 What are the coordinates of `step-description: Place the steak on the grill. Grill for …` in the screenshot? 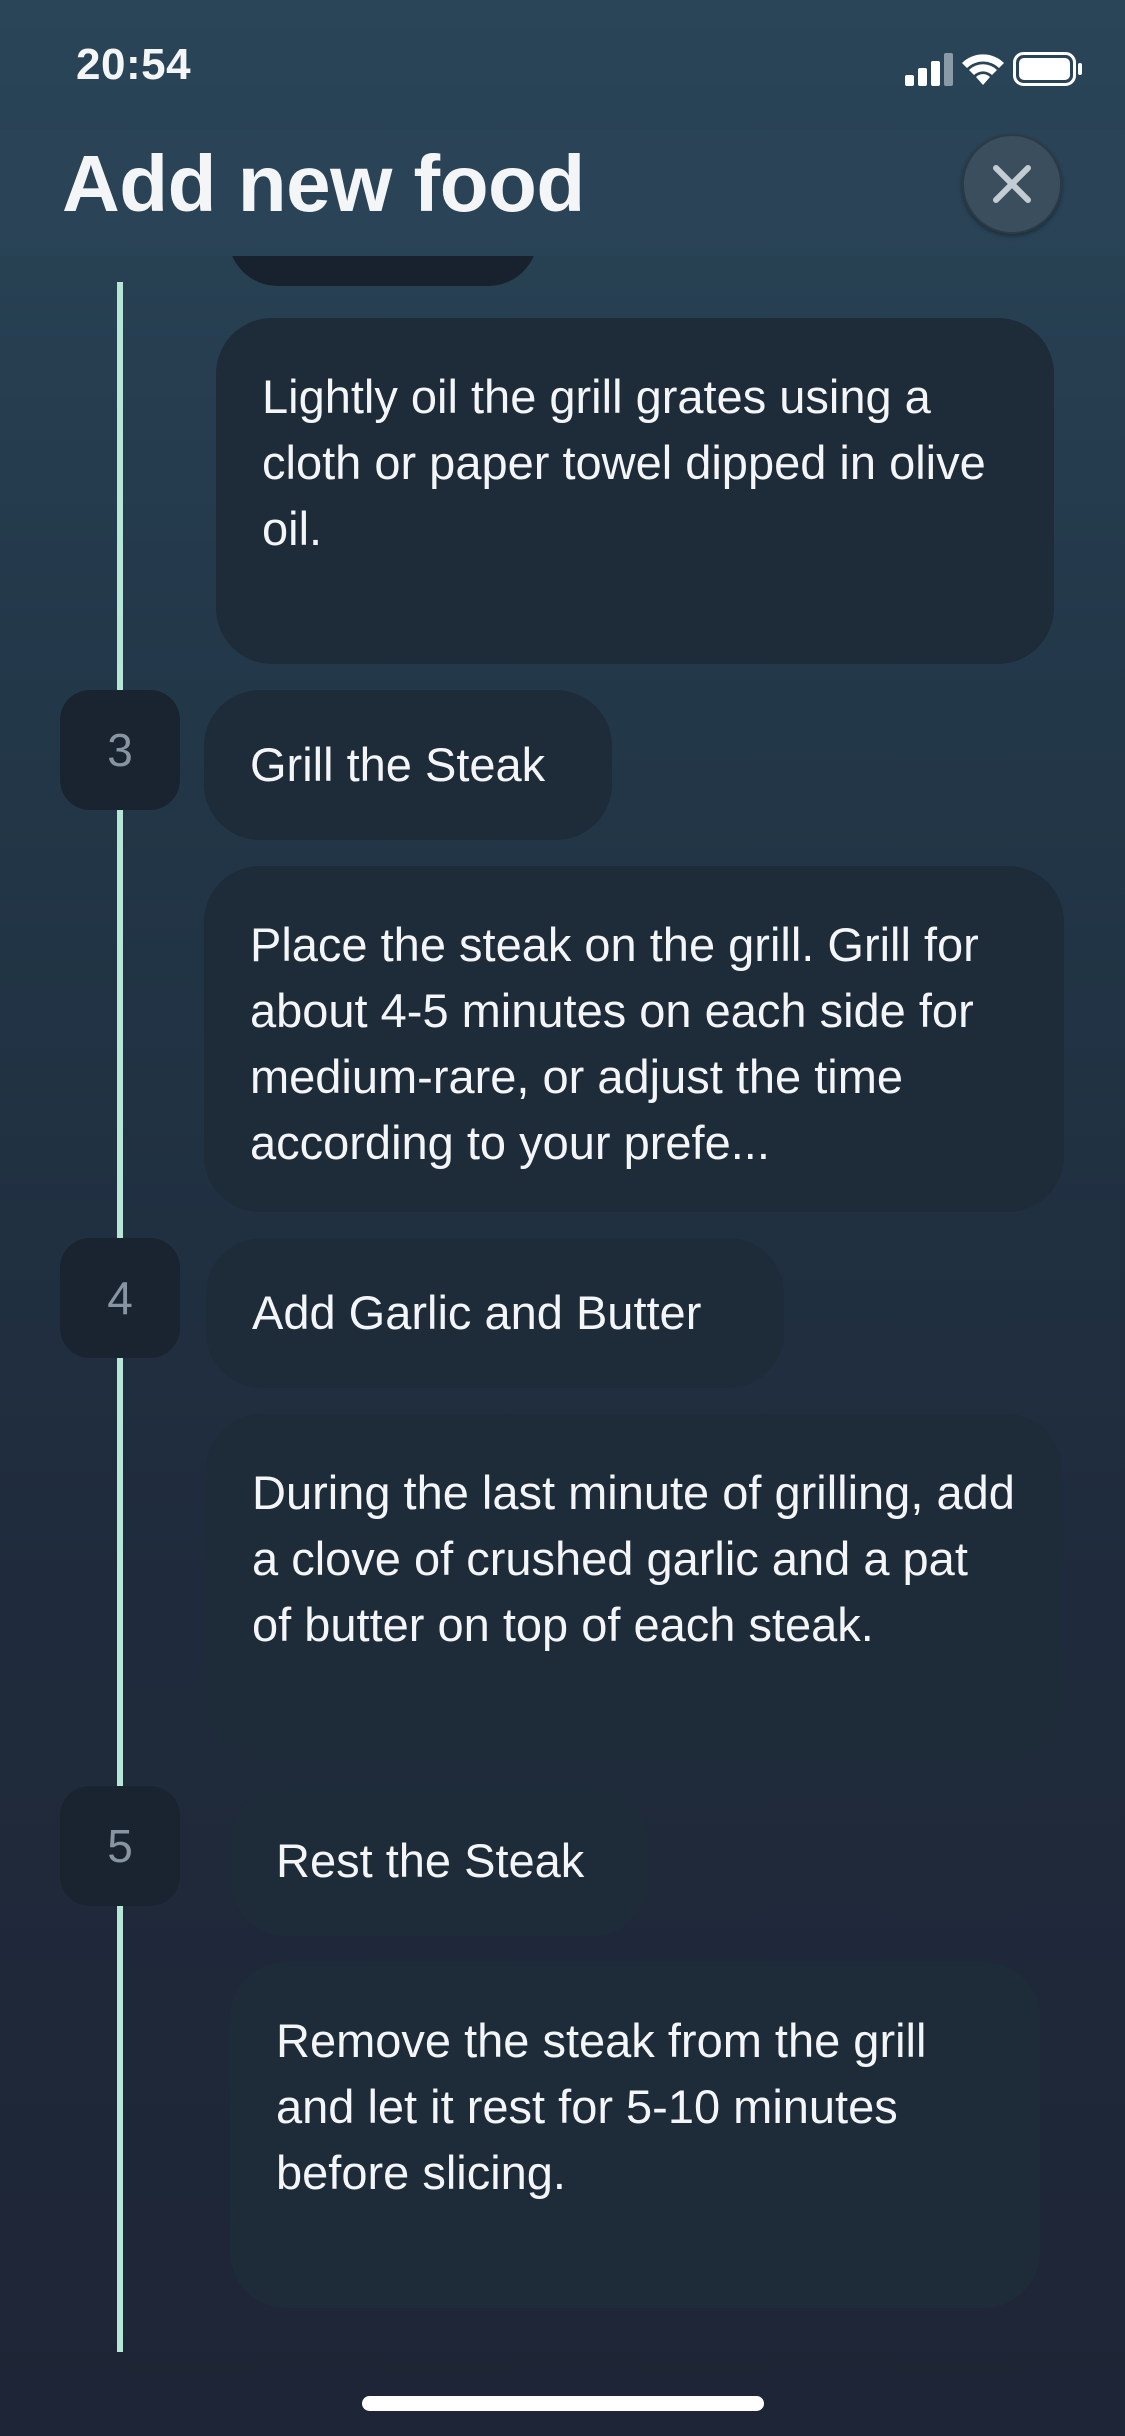 It's located at (634, 1039).